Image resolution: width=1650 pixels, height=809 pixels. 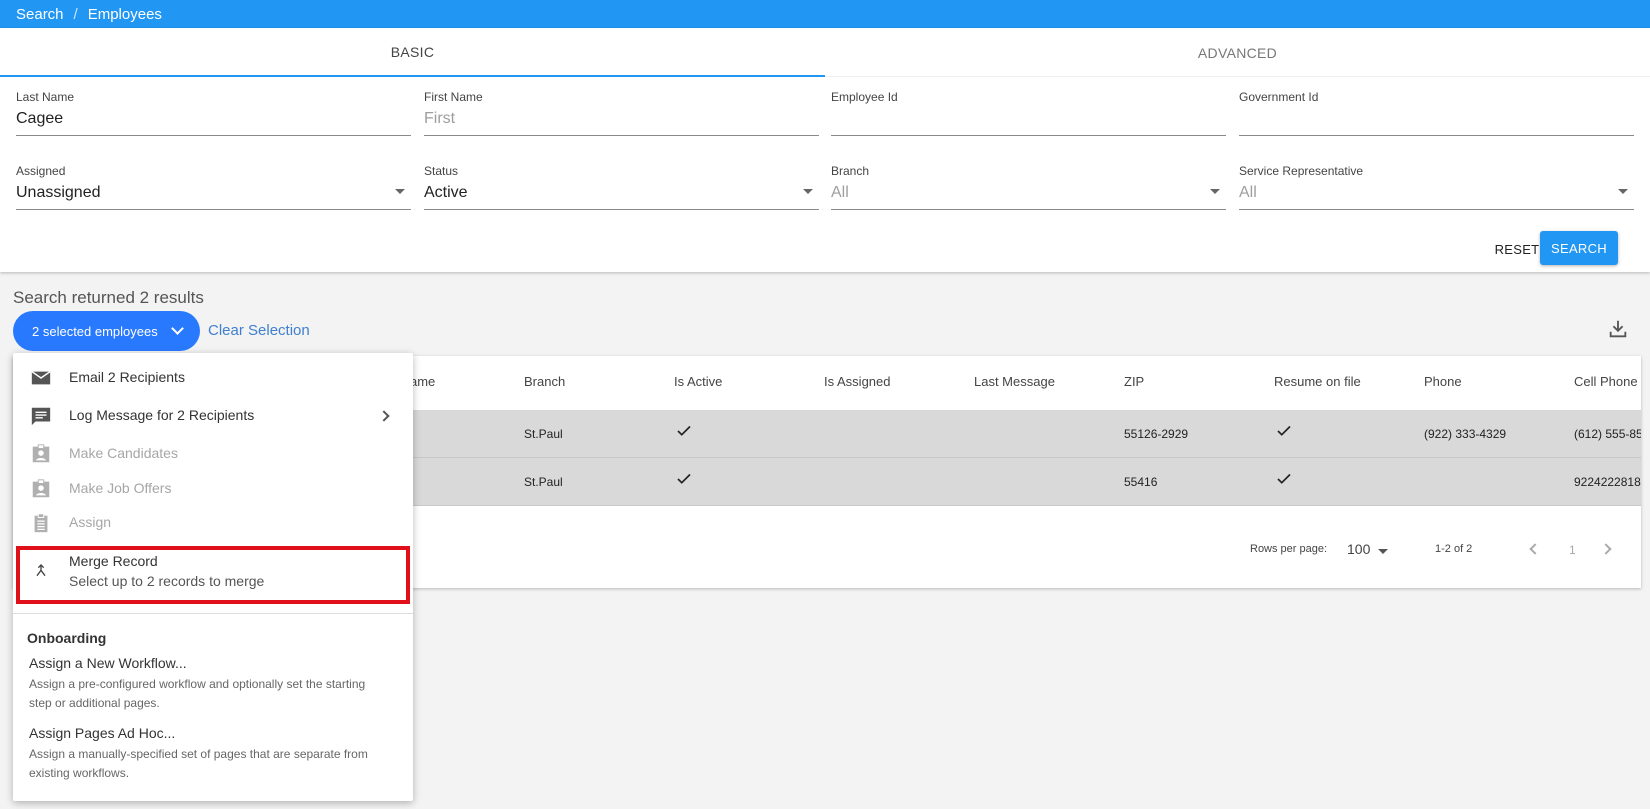 What do you see at coordinates (621, 187) in the screenshot?
I see `status-select: Status Active` at bounding box center [621, 187].